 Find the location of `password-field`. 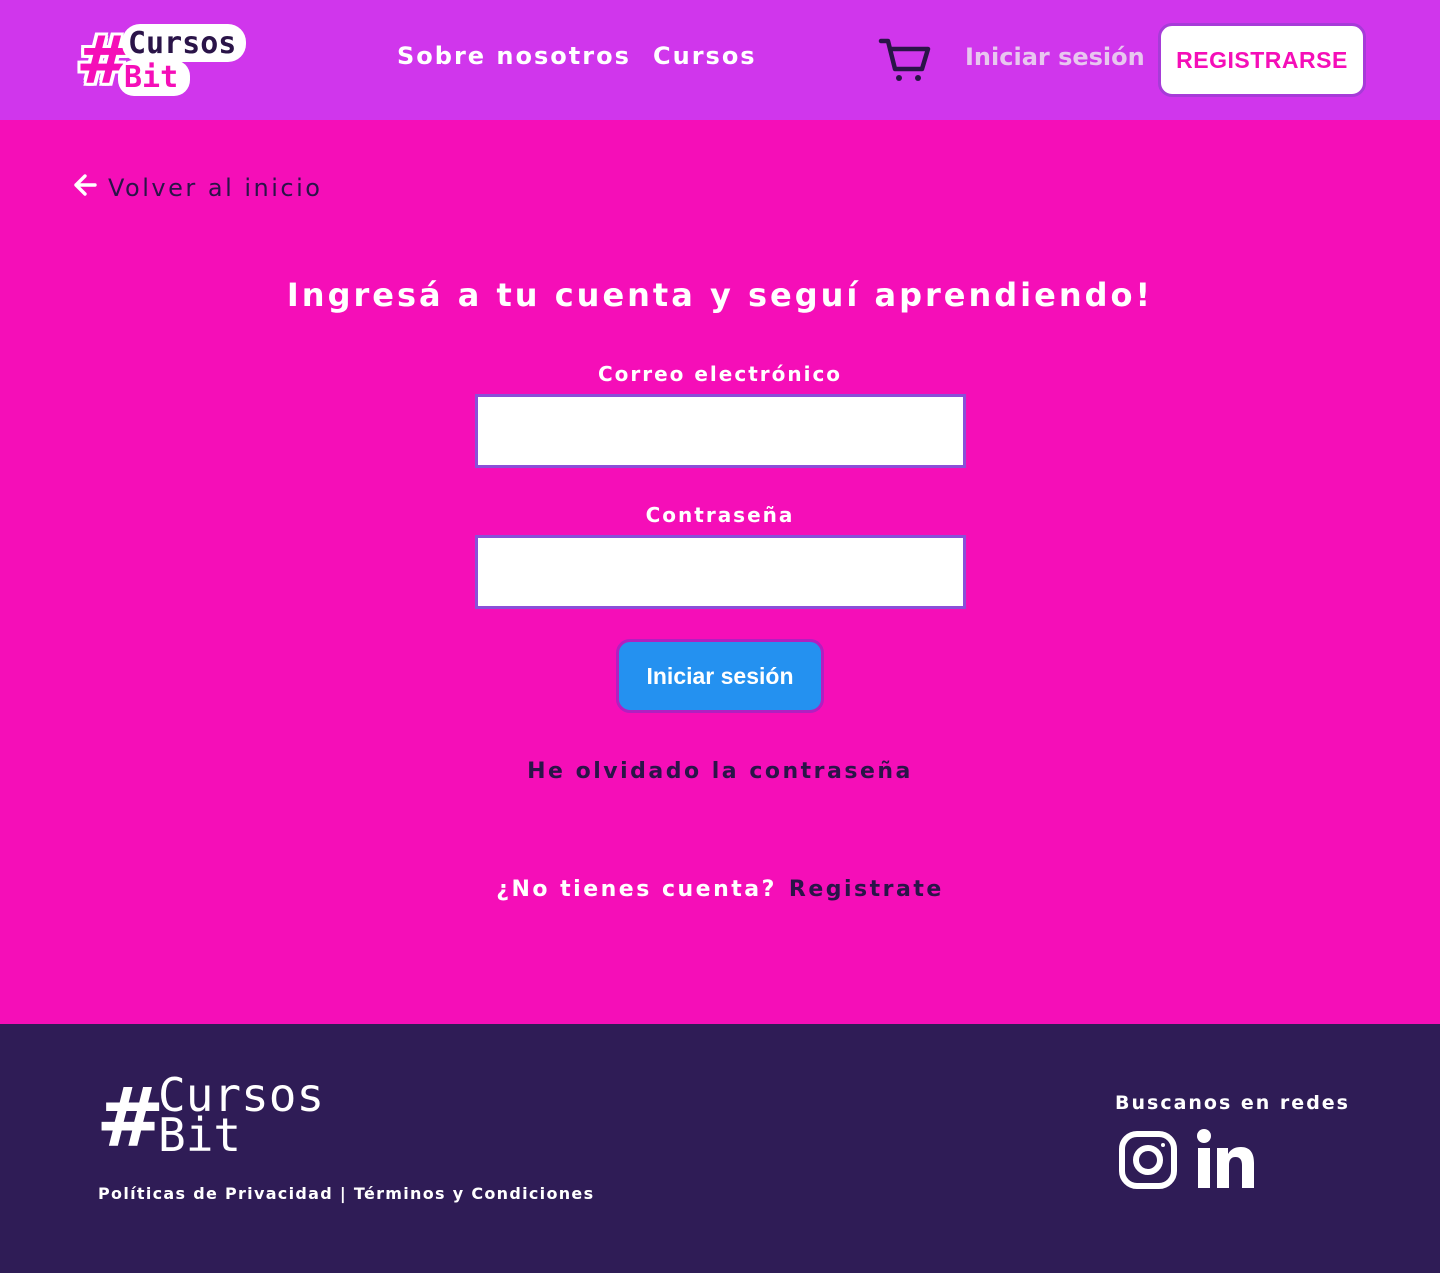

password-field is located at coordinates (720, 572).